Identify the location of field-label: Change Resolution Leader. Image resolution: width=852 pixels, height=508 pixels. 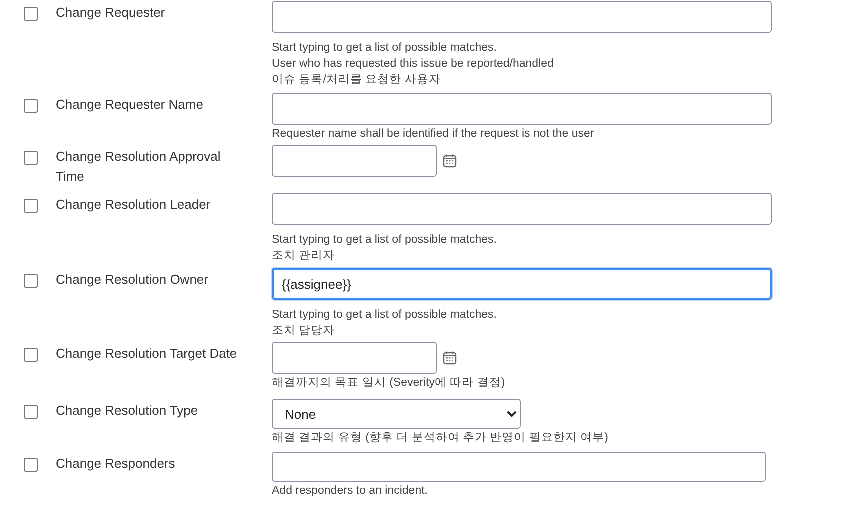
(134, 205).